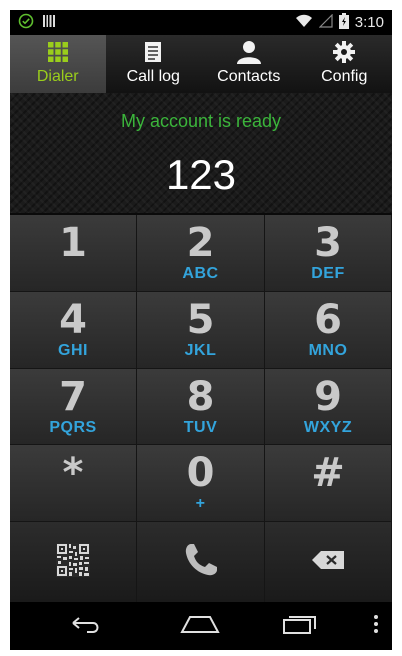 This screenshot has width=402, height=656. I want to click on qr-code-icon, so click(73, 562).